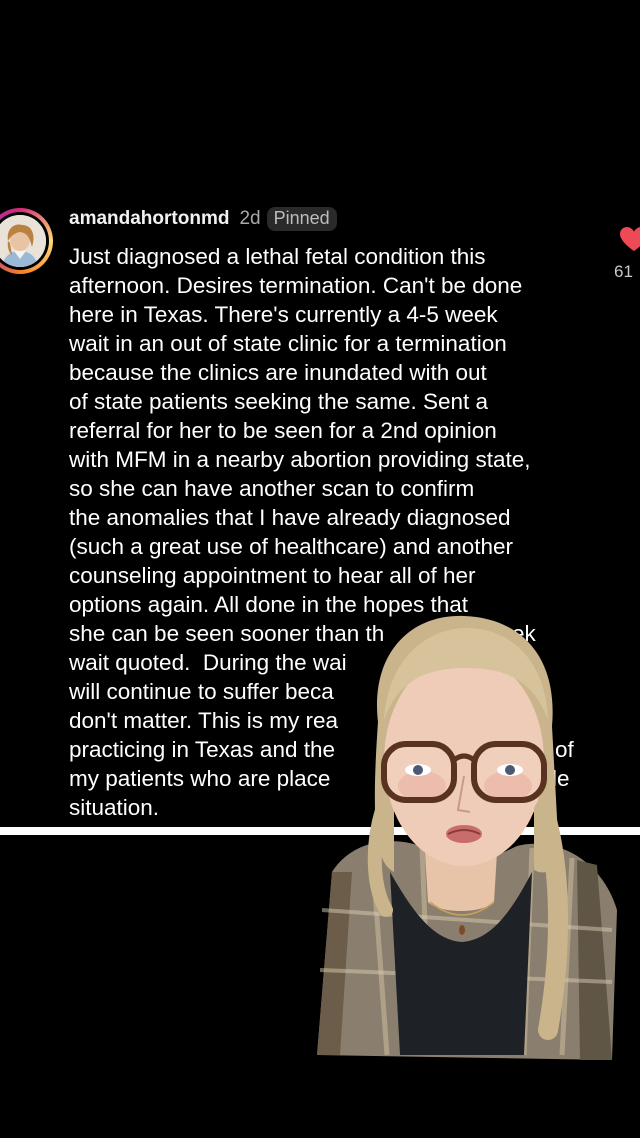 This screenshot has width=640, height=1138. What do you see at coordinates (629, 239) in the screenshot?
I see `heart-icon` at bounding box center [629, 239].